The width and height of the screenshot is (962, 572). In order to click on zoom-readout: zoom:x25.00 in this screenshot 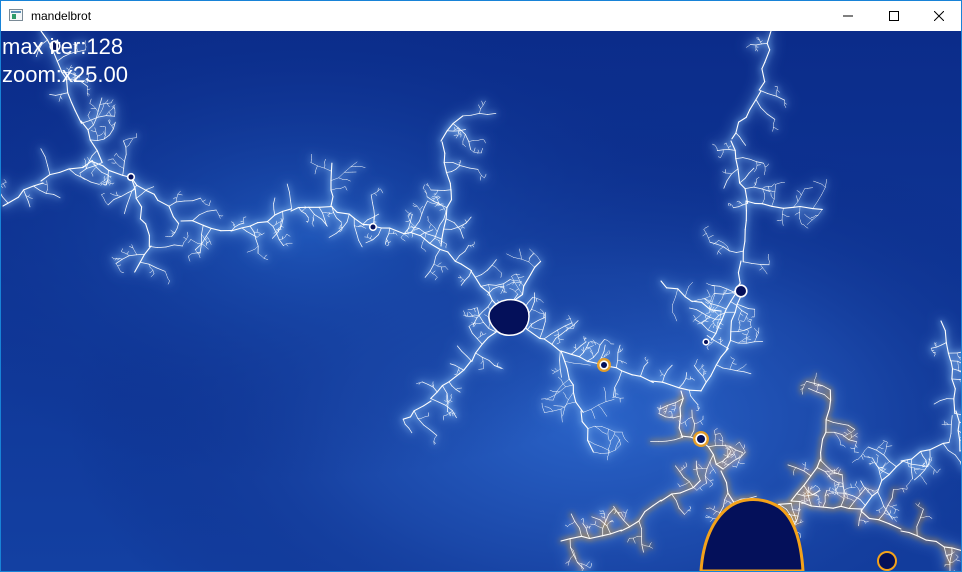, I will do `click(65, 74)`.